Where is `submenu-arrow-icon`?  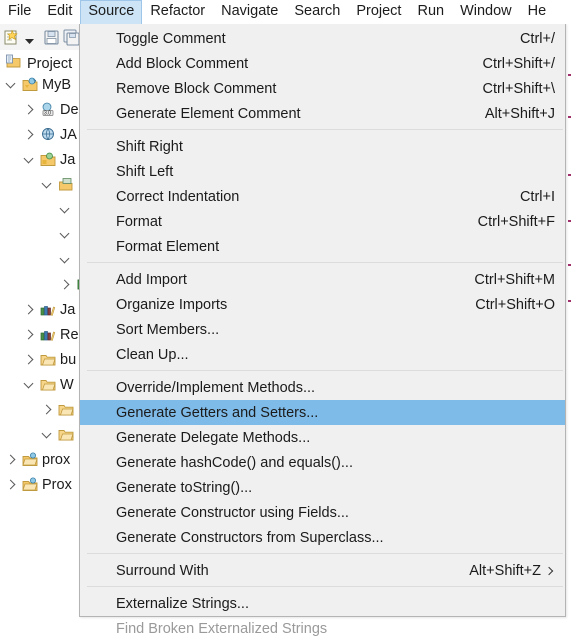 submenu-arrow-icon is located at coordinates (550, 571).